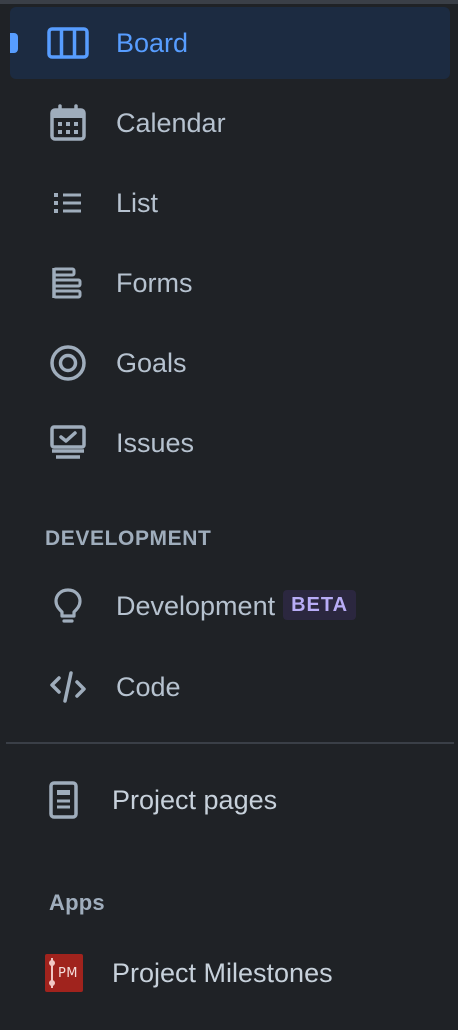 The width and height of the screenshot is (458, 1030). What do you see at coordinates (230, 43) in the screenshot?
I see `sidebar-item-board: Board` at bounding box center [230, 43].